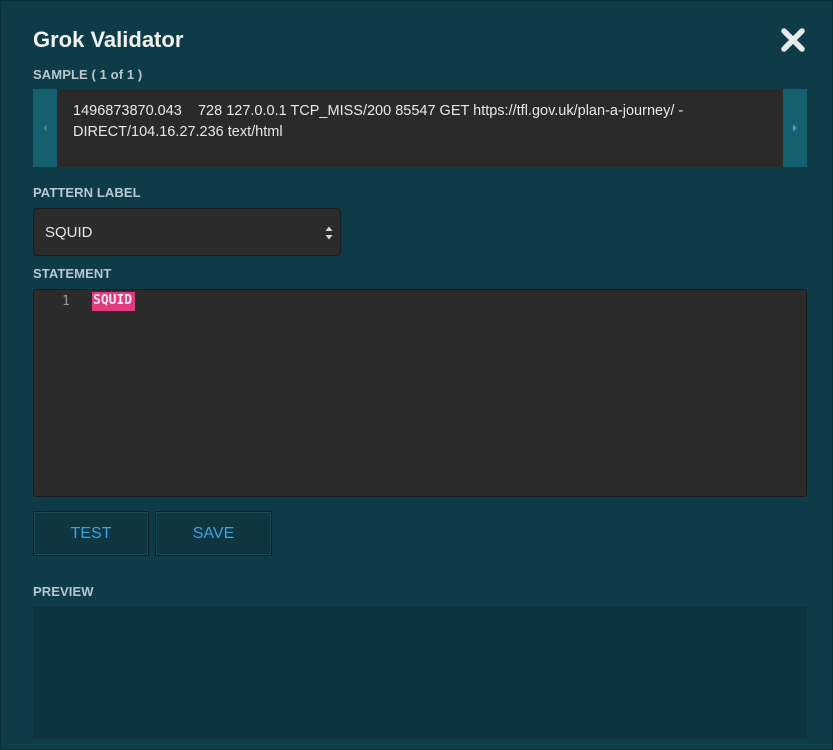 The height and width of the screenshot is (750, 833). I want to click on line-number: 1, so click(66, 301).